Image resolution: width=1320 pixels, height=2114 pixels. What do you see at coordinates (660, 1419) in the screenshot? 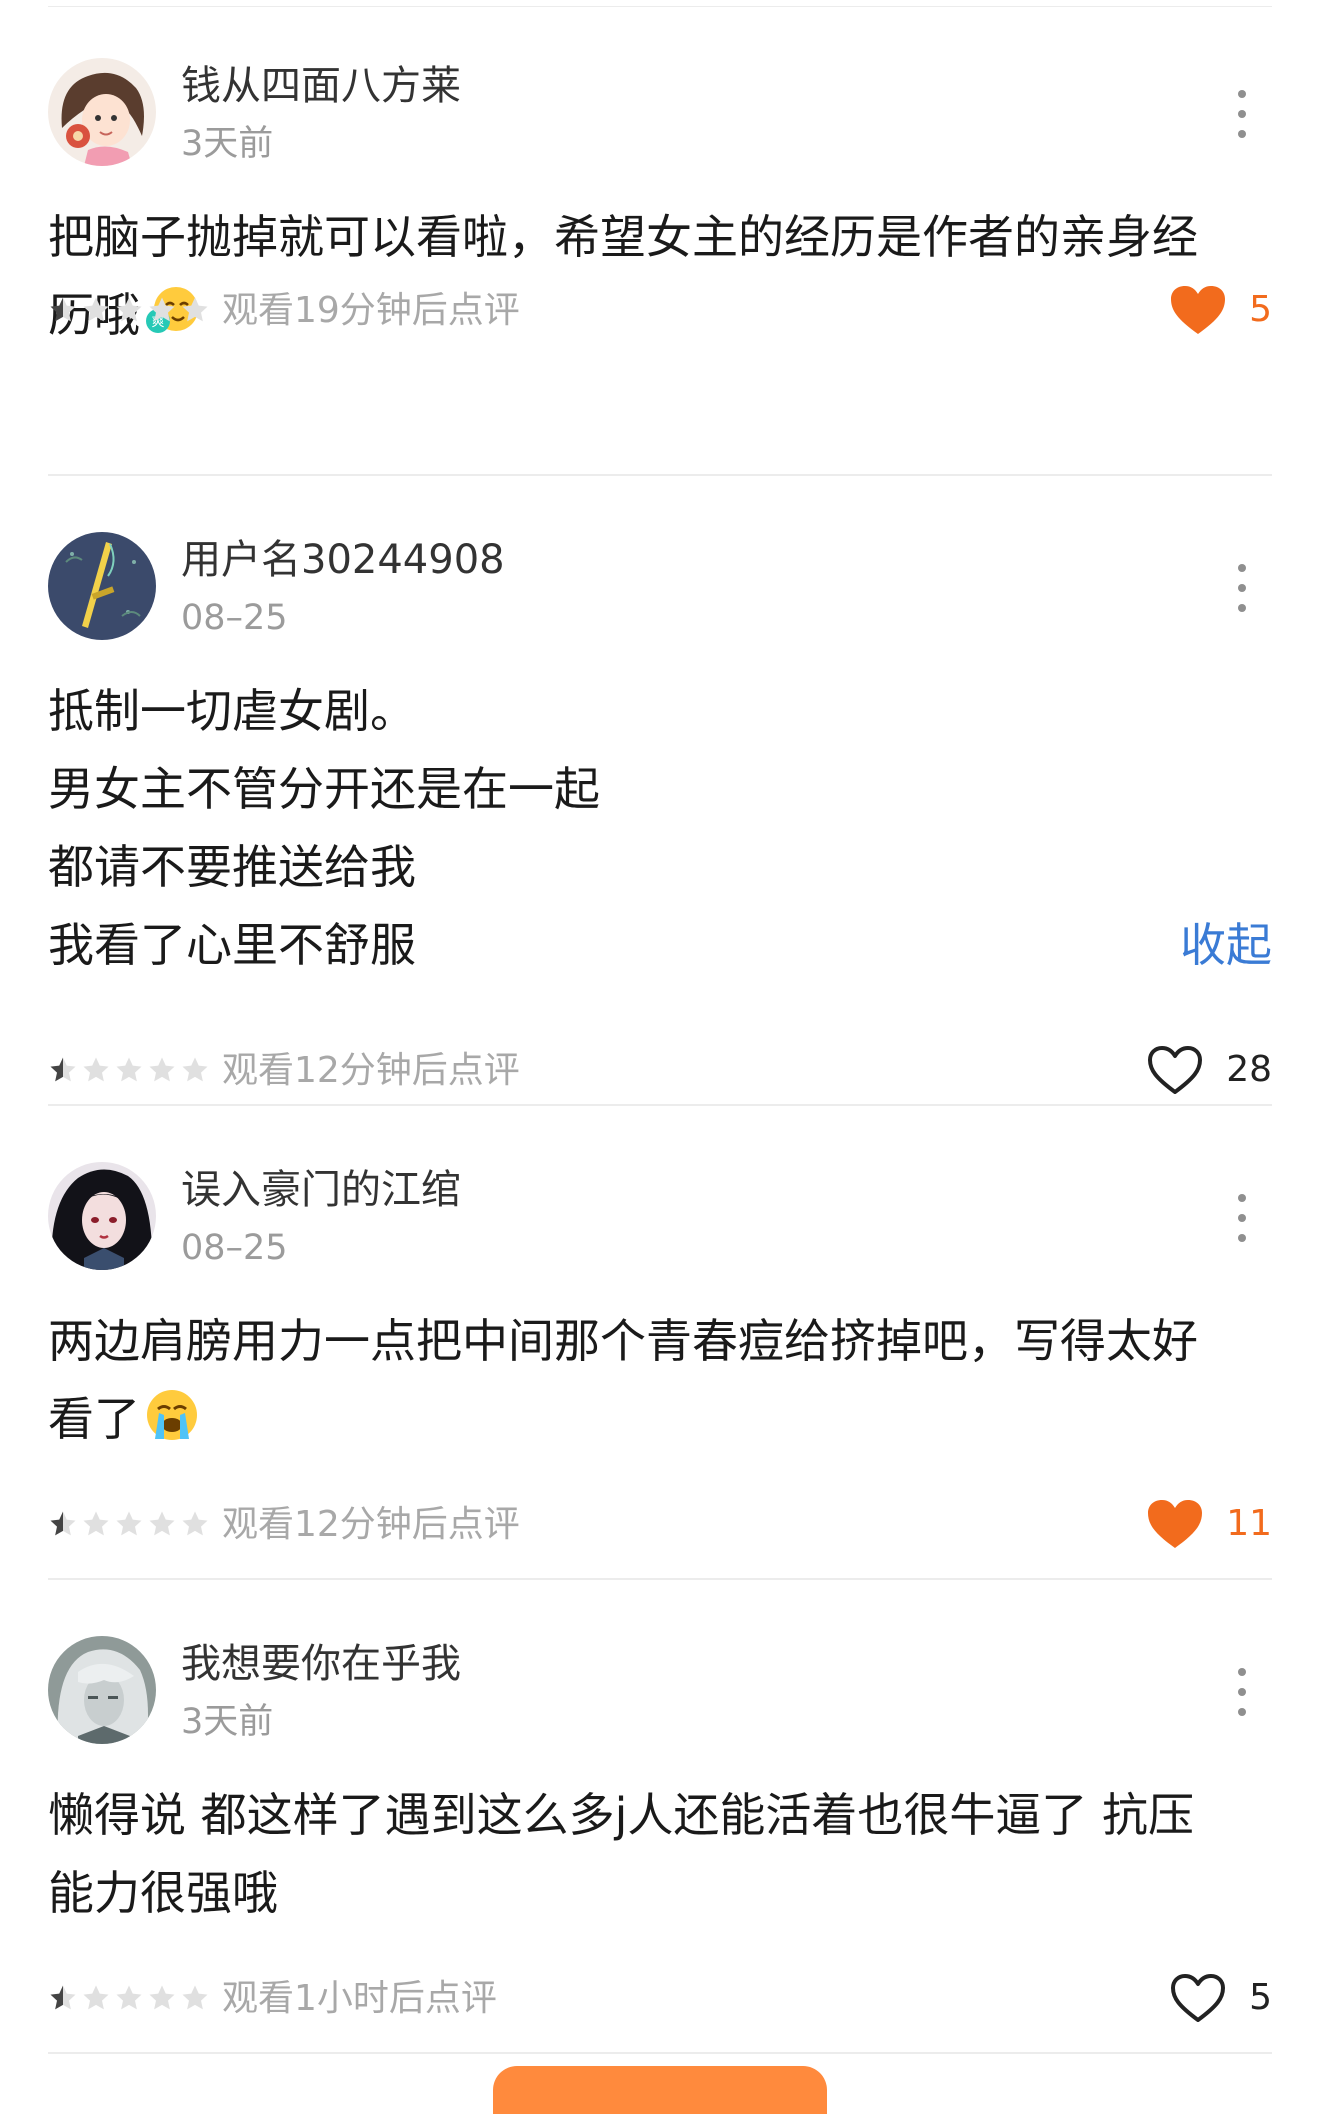
I see `comment-line-with-emoji: 看了` at bounding box center [660, 1419].